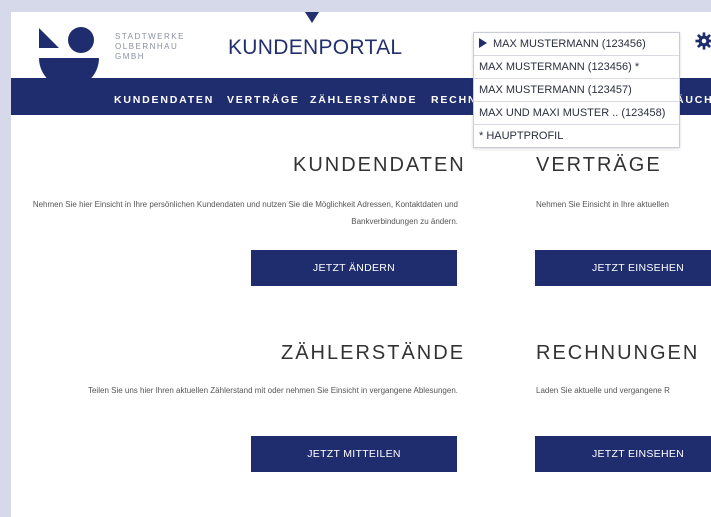 The width and height of the screenshot is (711, 517). Describe the element at coordinates (602, 204) in the screenshot. I see `section-text-vertraege: Nehmen Sie Einsicht in Ihre aktuellen` at that location.